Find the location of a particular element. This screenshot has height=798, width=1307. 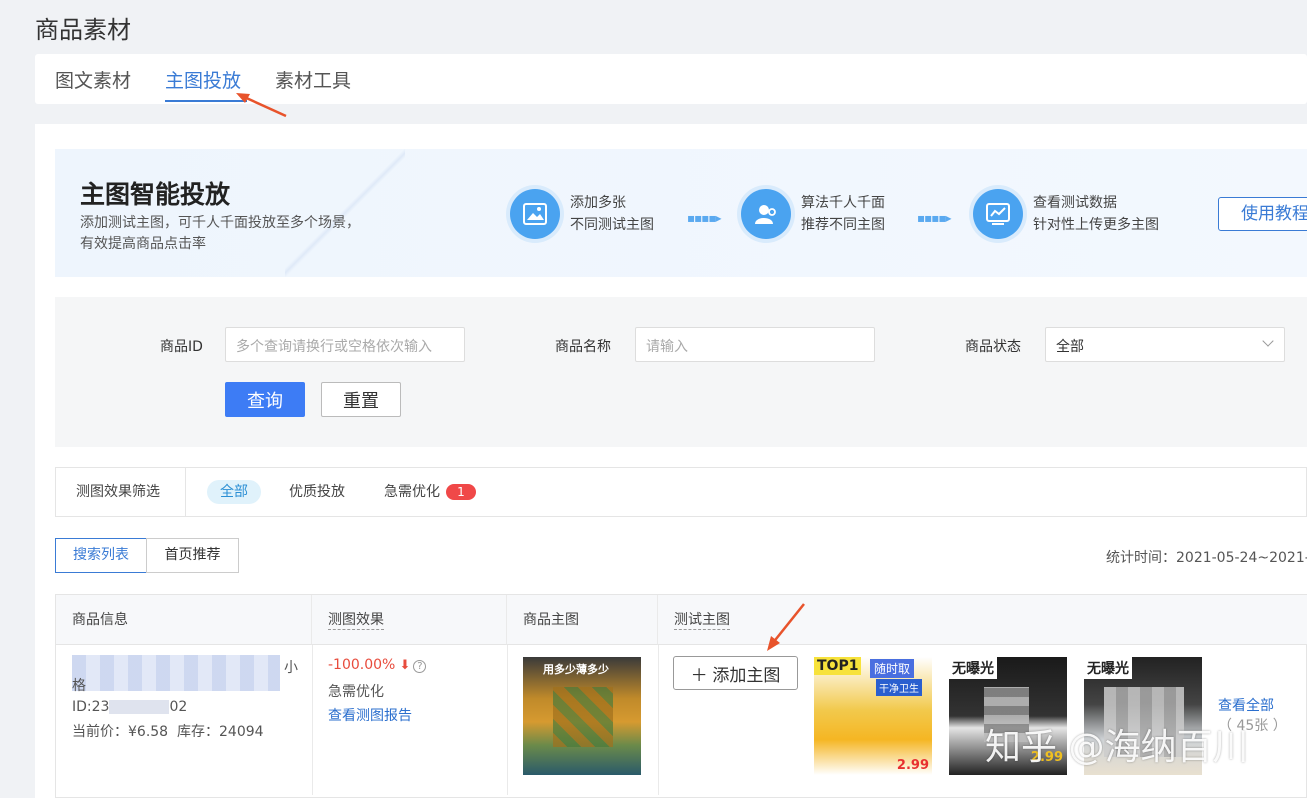

test-image-1-sub: 干净卫生 is located at coordinates (899, 687).